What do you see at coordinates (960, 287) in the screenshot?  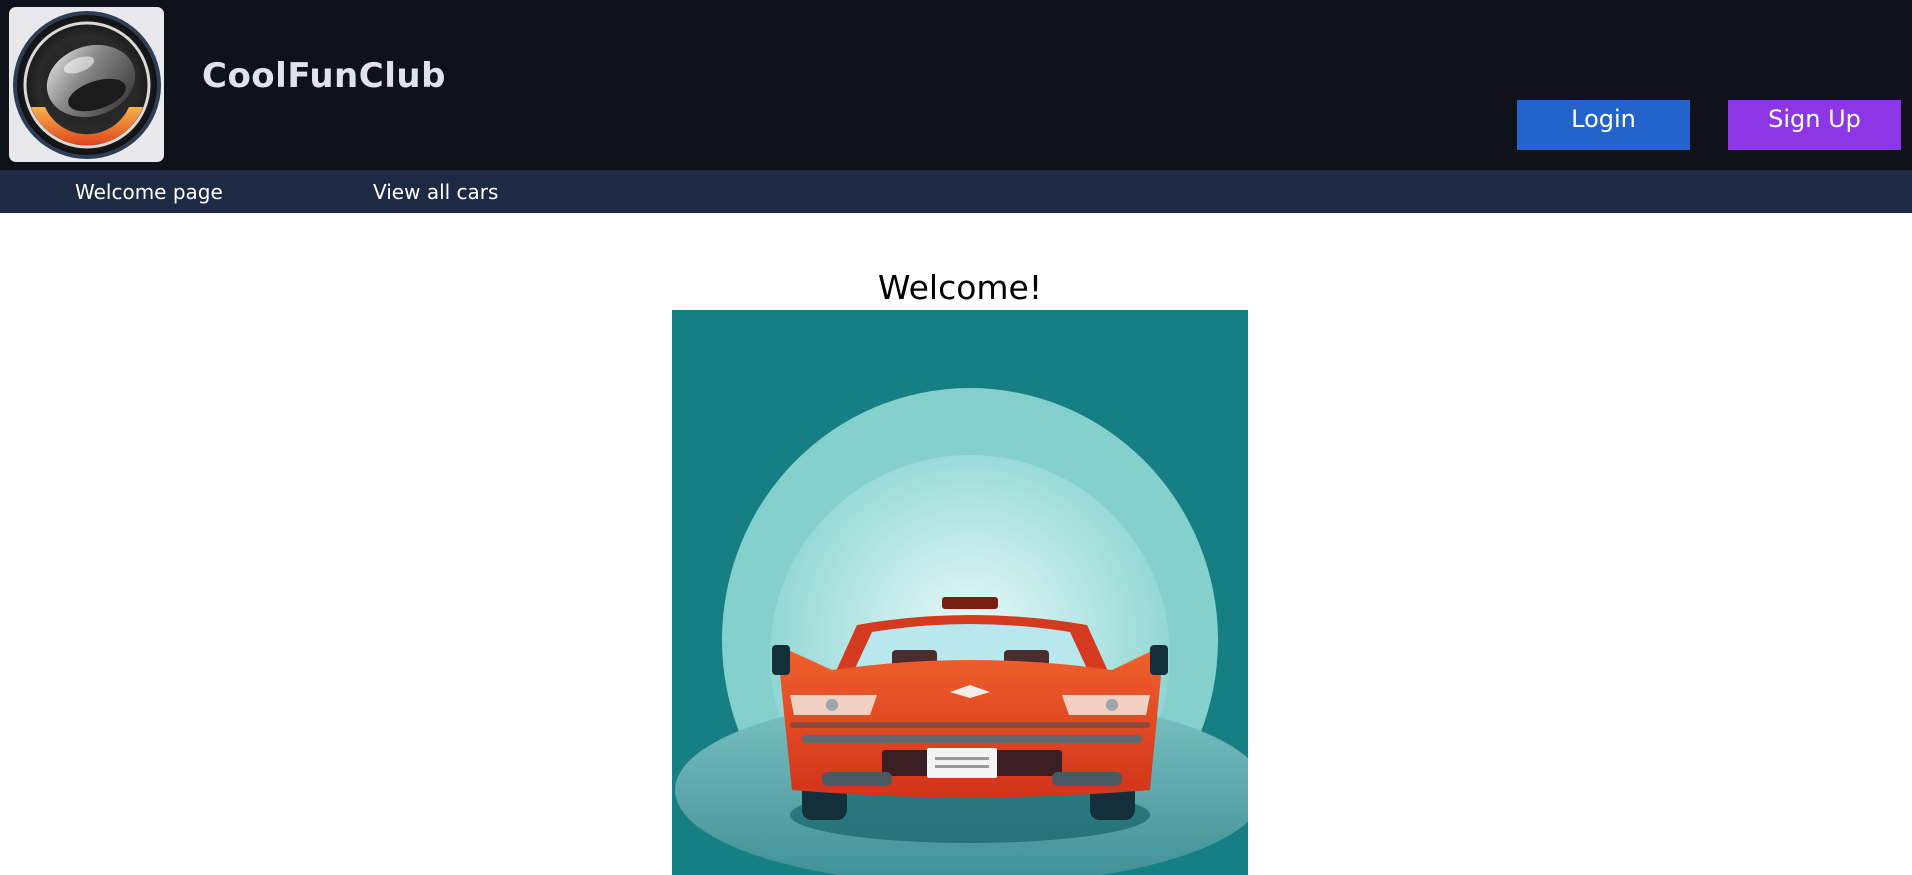 I see `page-title: Welcome!` at bounding box center [960, 287].